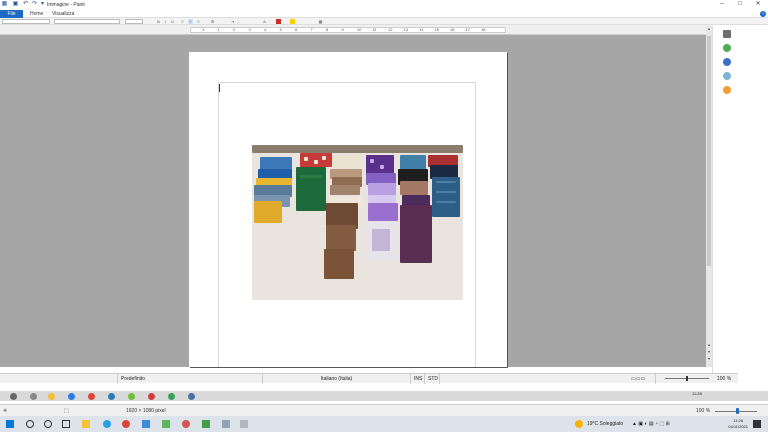  I want to click on font-size-field, so click(134, 21).